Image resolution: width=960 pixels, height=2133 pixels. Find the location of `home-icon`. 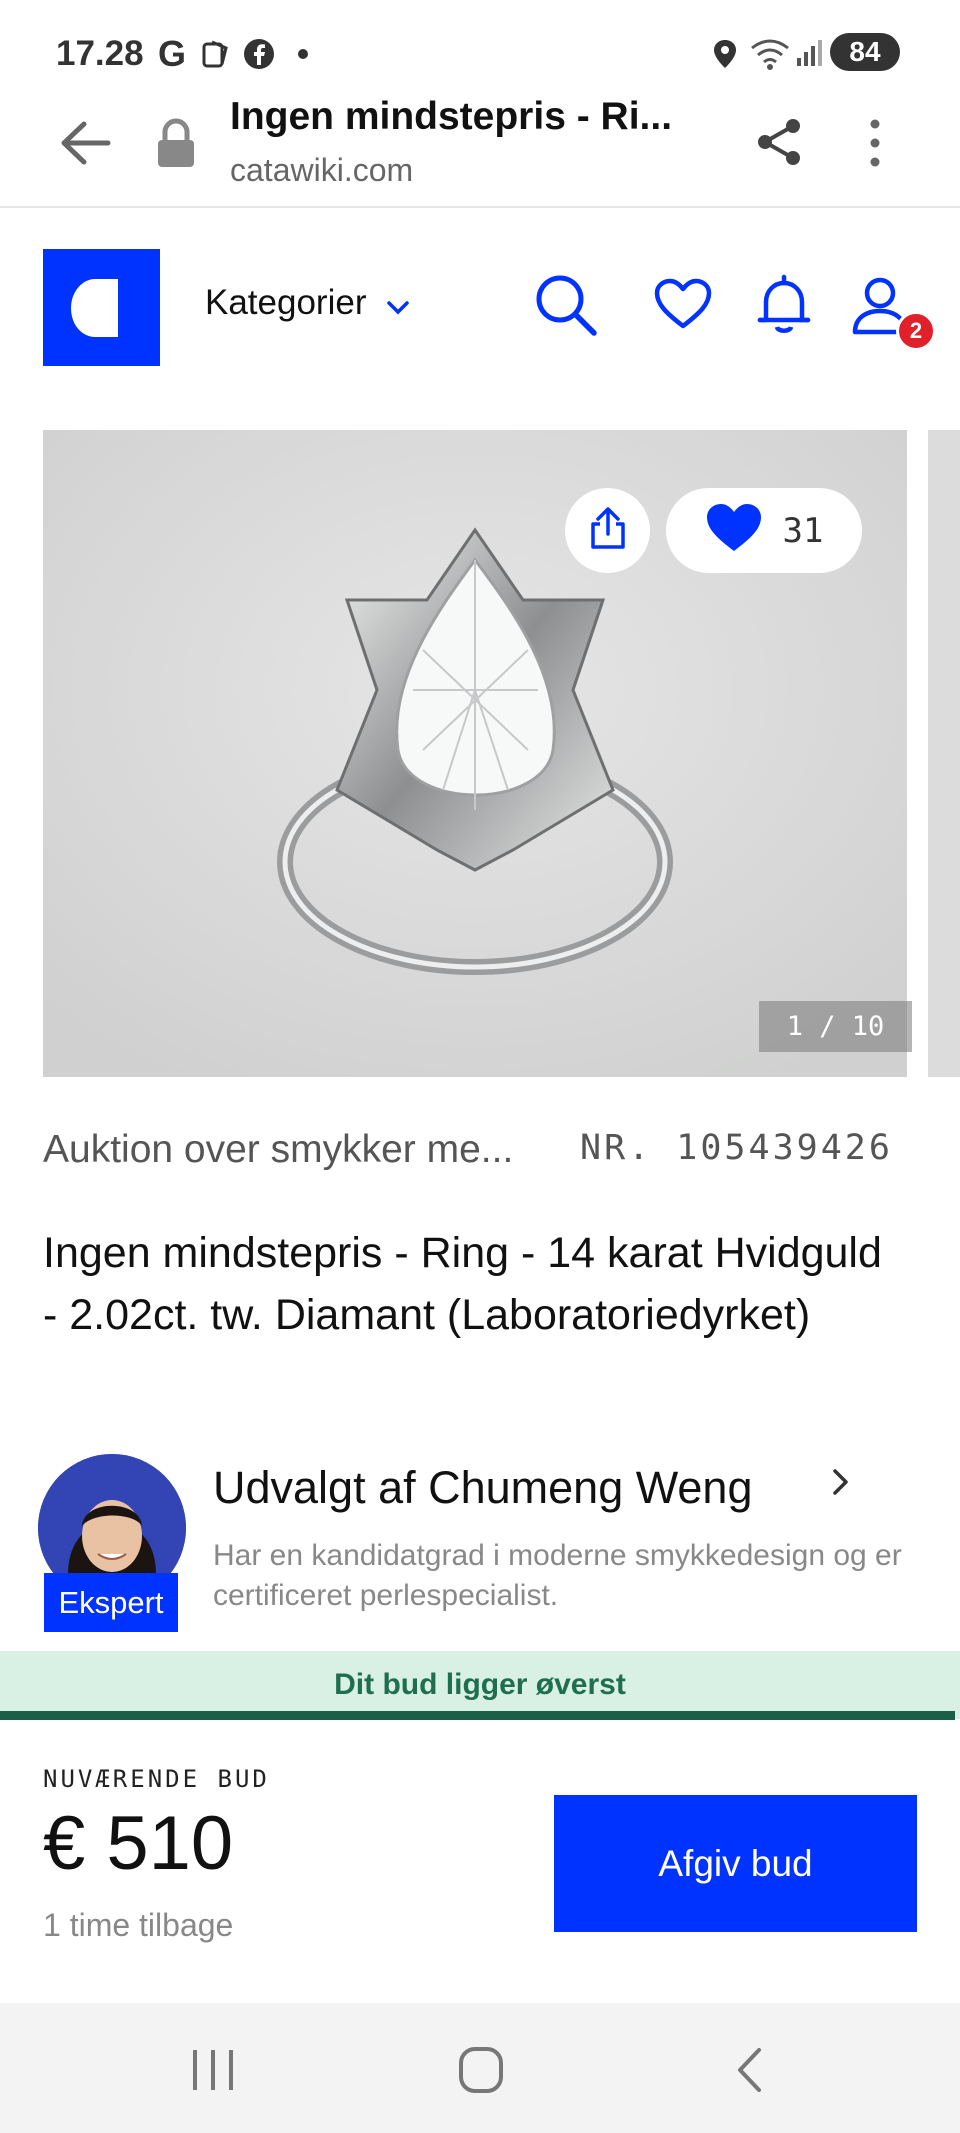

home-icon is located at coordinates (481, 2072).